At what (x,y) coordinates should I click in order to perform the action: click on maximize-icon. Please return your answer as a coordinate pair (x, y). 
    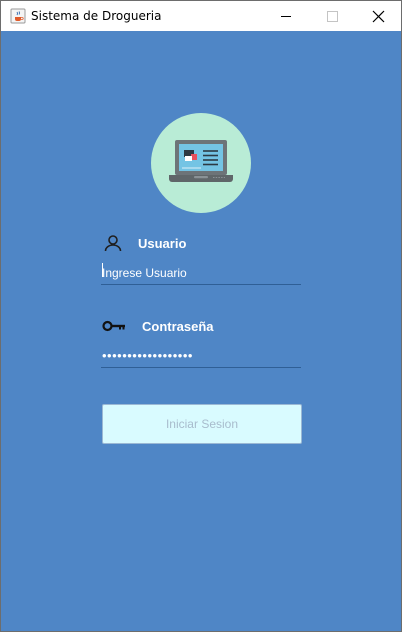
    Looking at the image, I should click on (332, 16).